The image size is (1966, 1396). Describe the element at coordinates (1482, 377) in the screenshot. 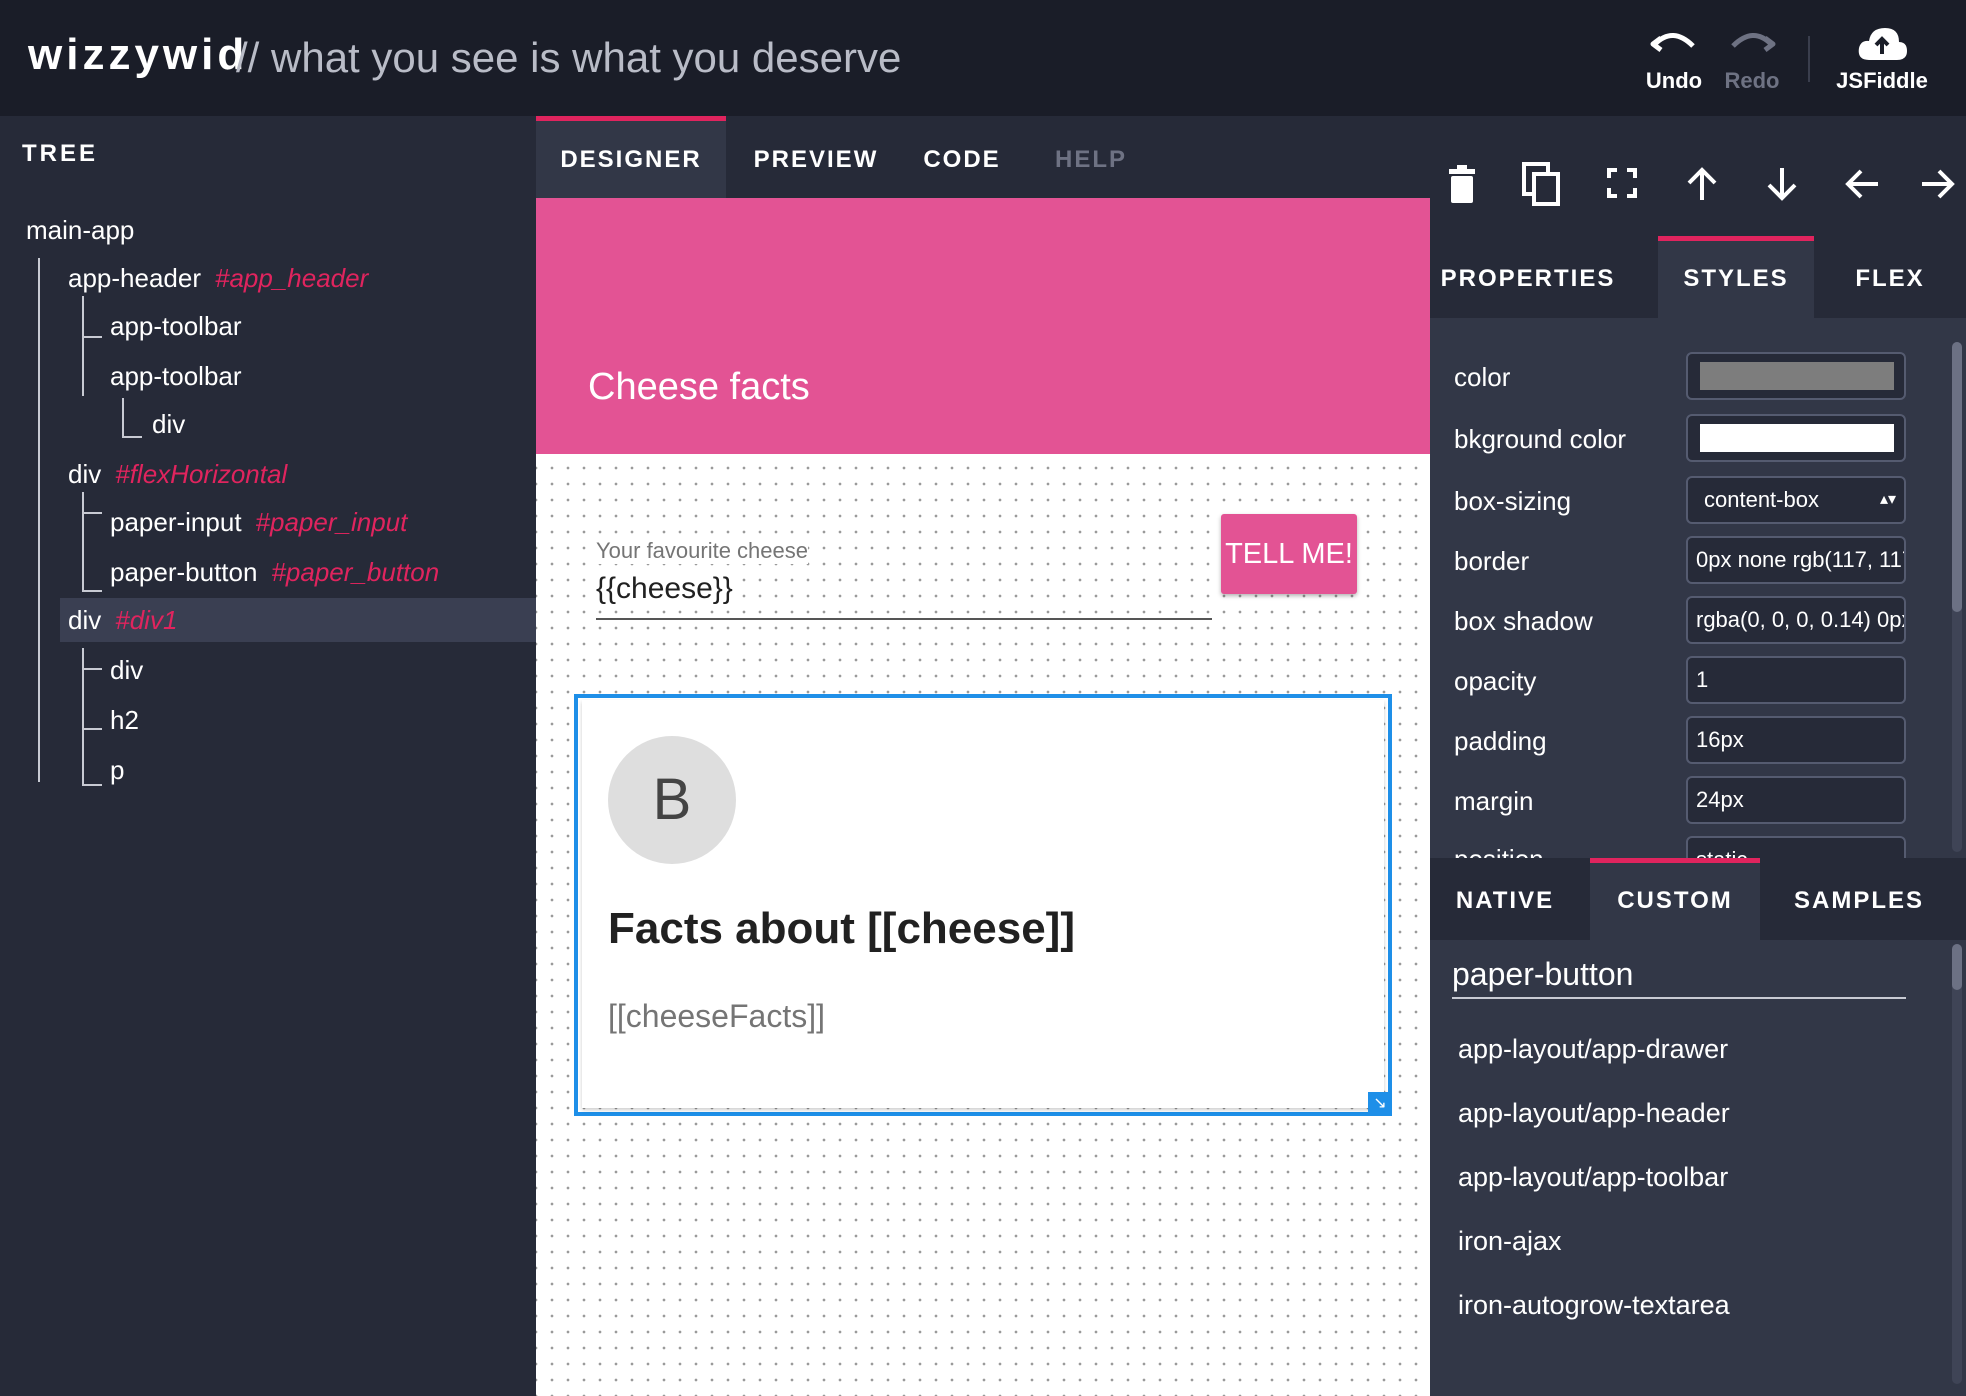

I see `style-label-color: color` at that location.